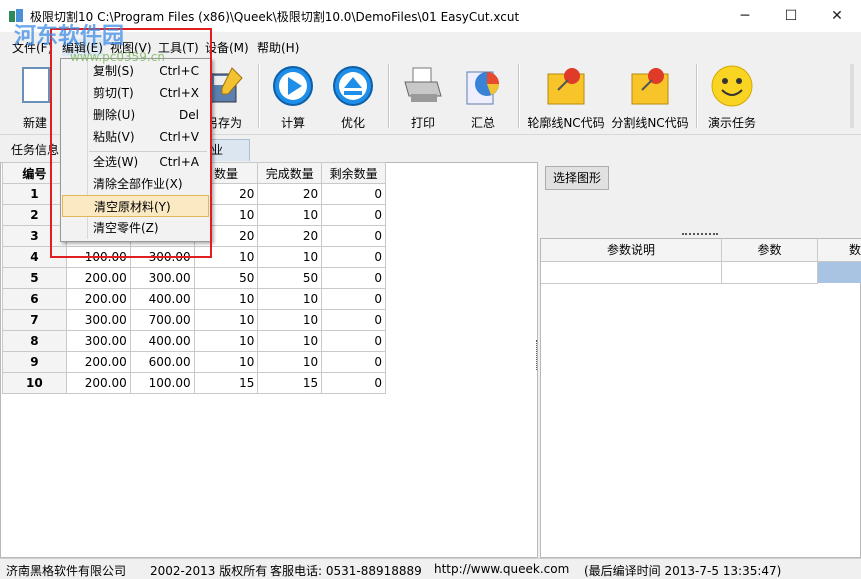  What do you see at coordinates (34, 320) in the screenshot?
I see `row-id: 7` at bounding box center [34, 320].